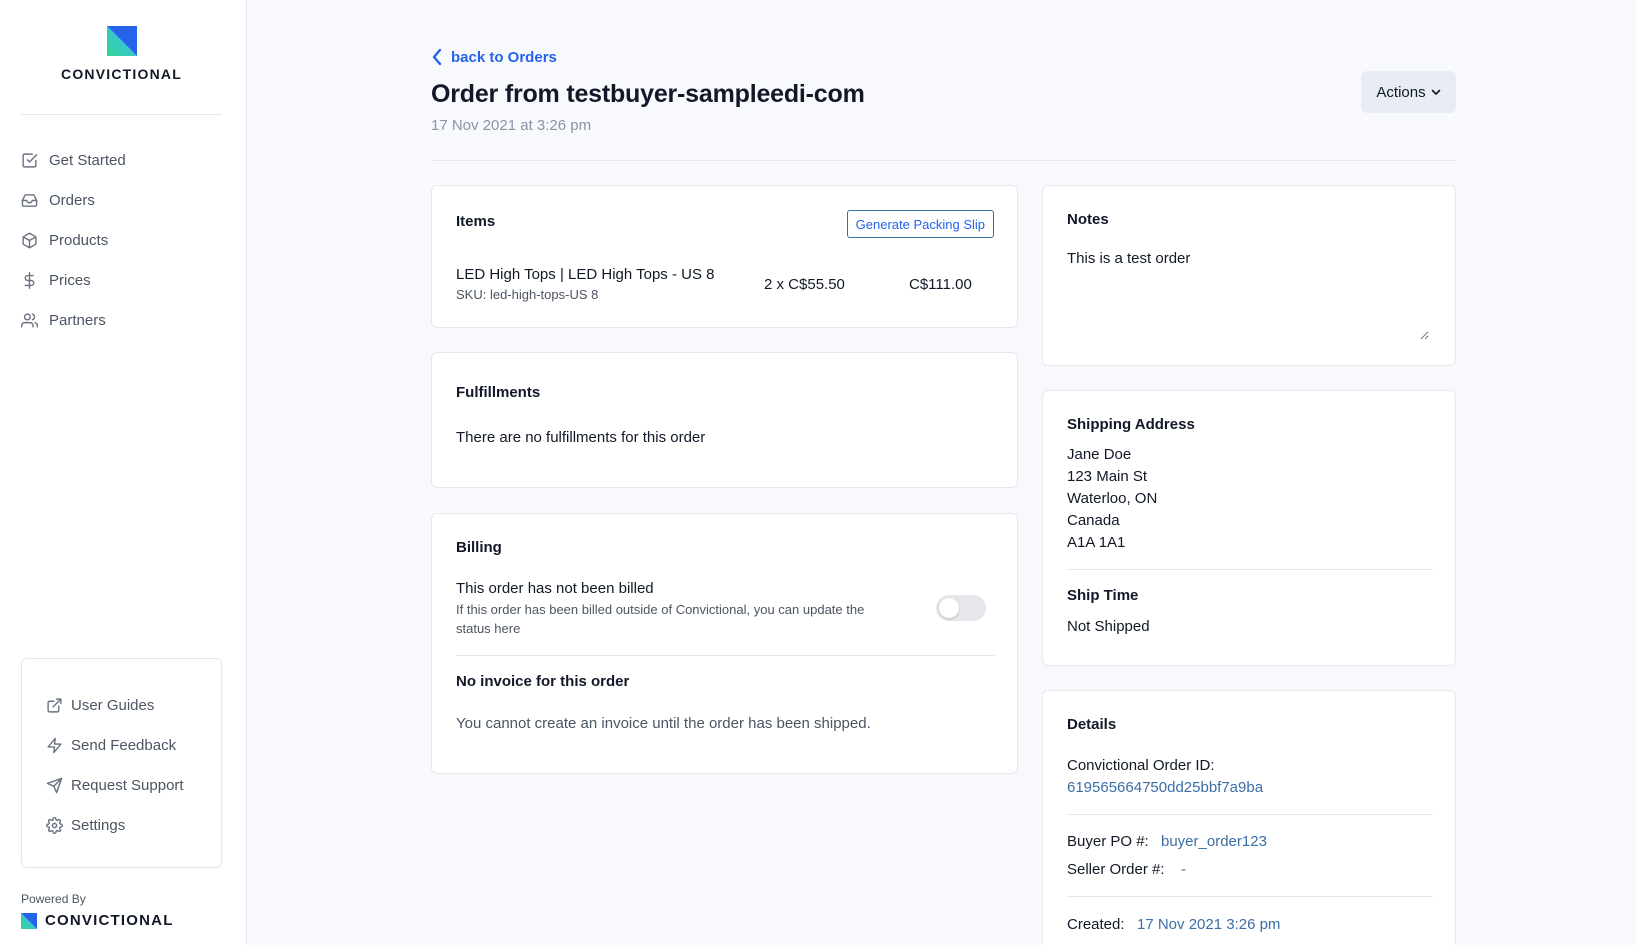 The height and width of the screenshot is (945, 1636). I want to click on back-label: back to Orders, so click(504, 57).